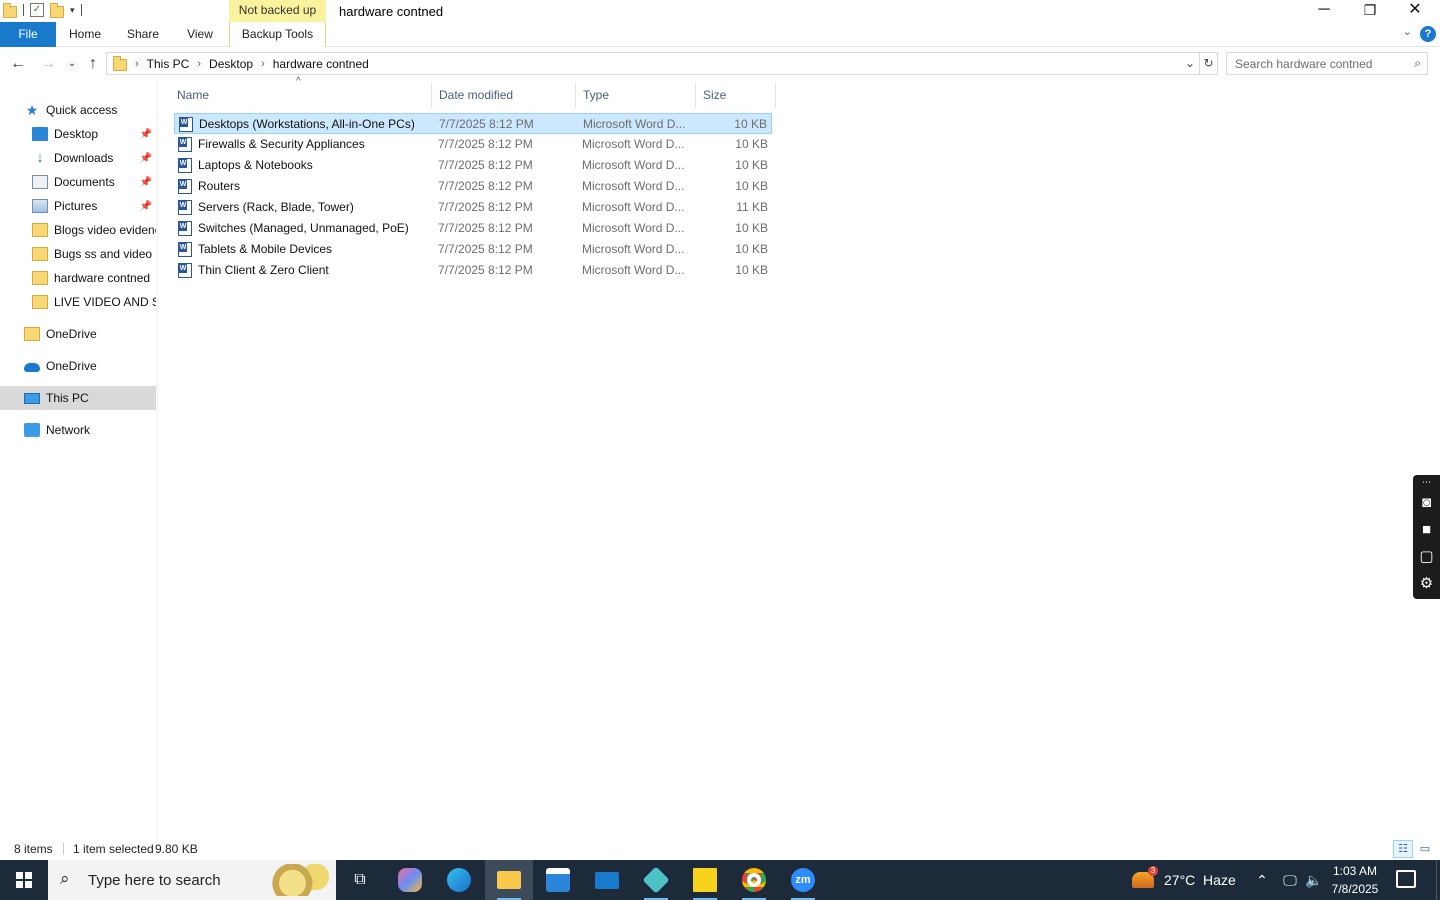  I want to click on customize-toolbar-icon: ▾, so click(72, 10).